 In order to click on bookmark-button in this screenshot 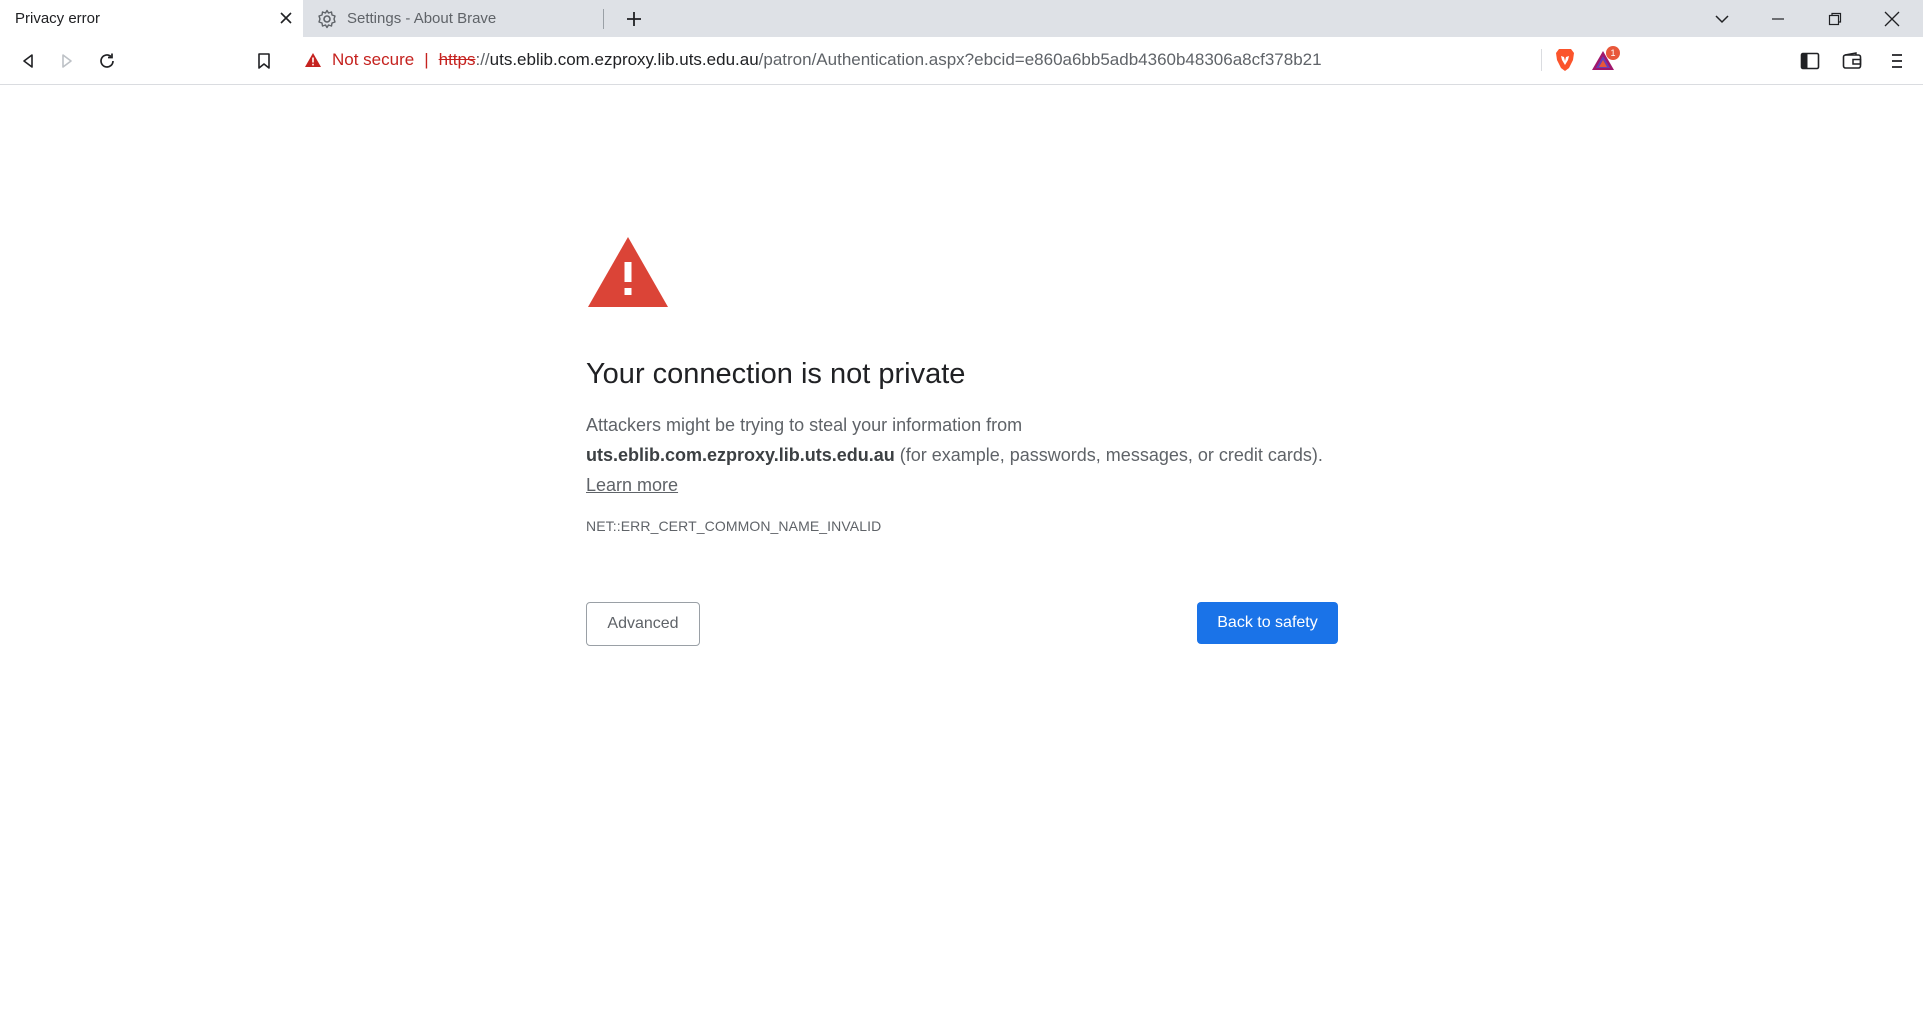, I will do `click(264, 61)`.